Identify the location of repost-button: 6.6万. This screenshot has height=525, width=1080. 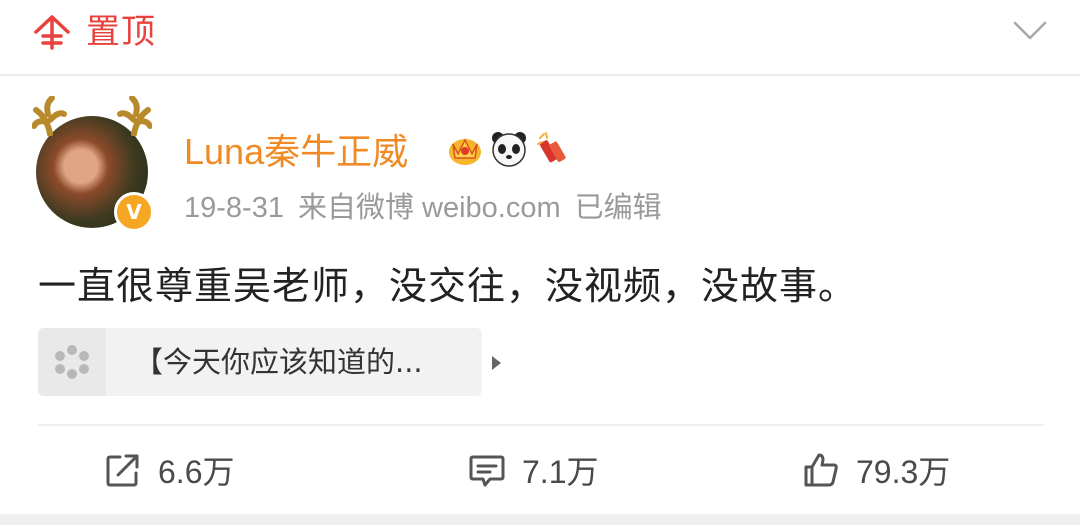
(169, 470).